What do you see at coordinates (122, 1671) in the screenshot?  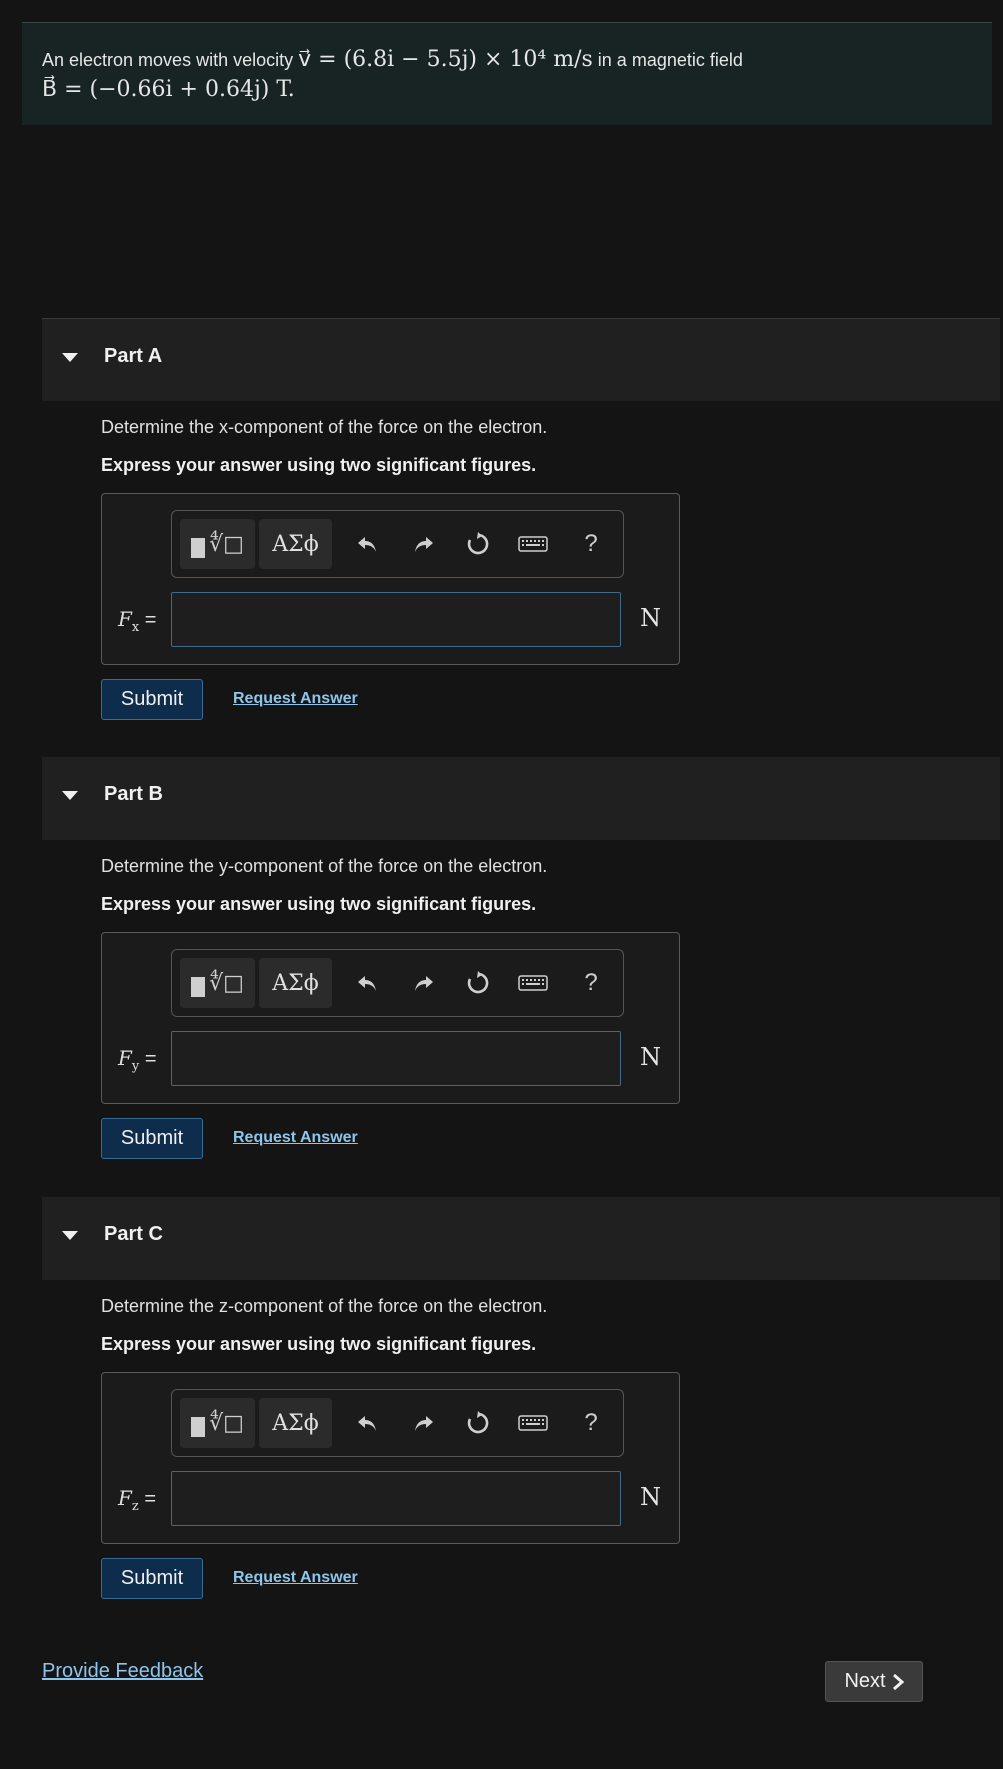 I see `provide-feedback-link: Provide Feedback` at bounding box center [122, 1671].